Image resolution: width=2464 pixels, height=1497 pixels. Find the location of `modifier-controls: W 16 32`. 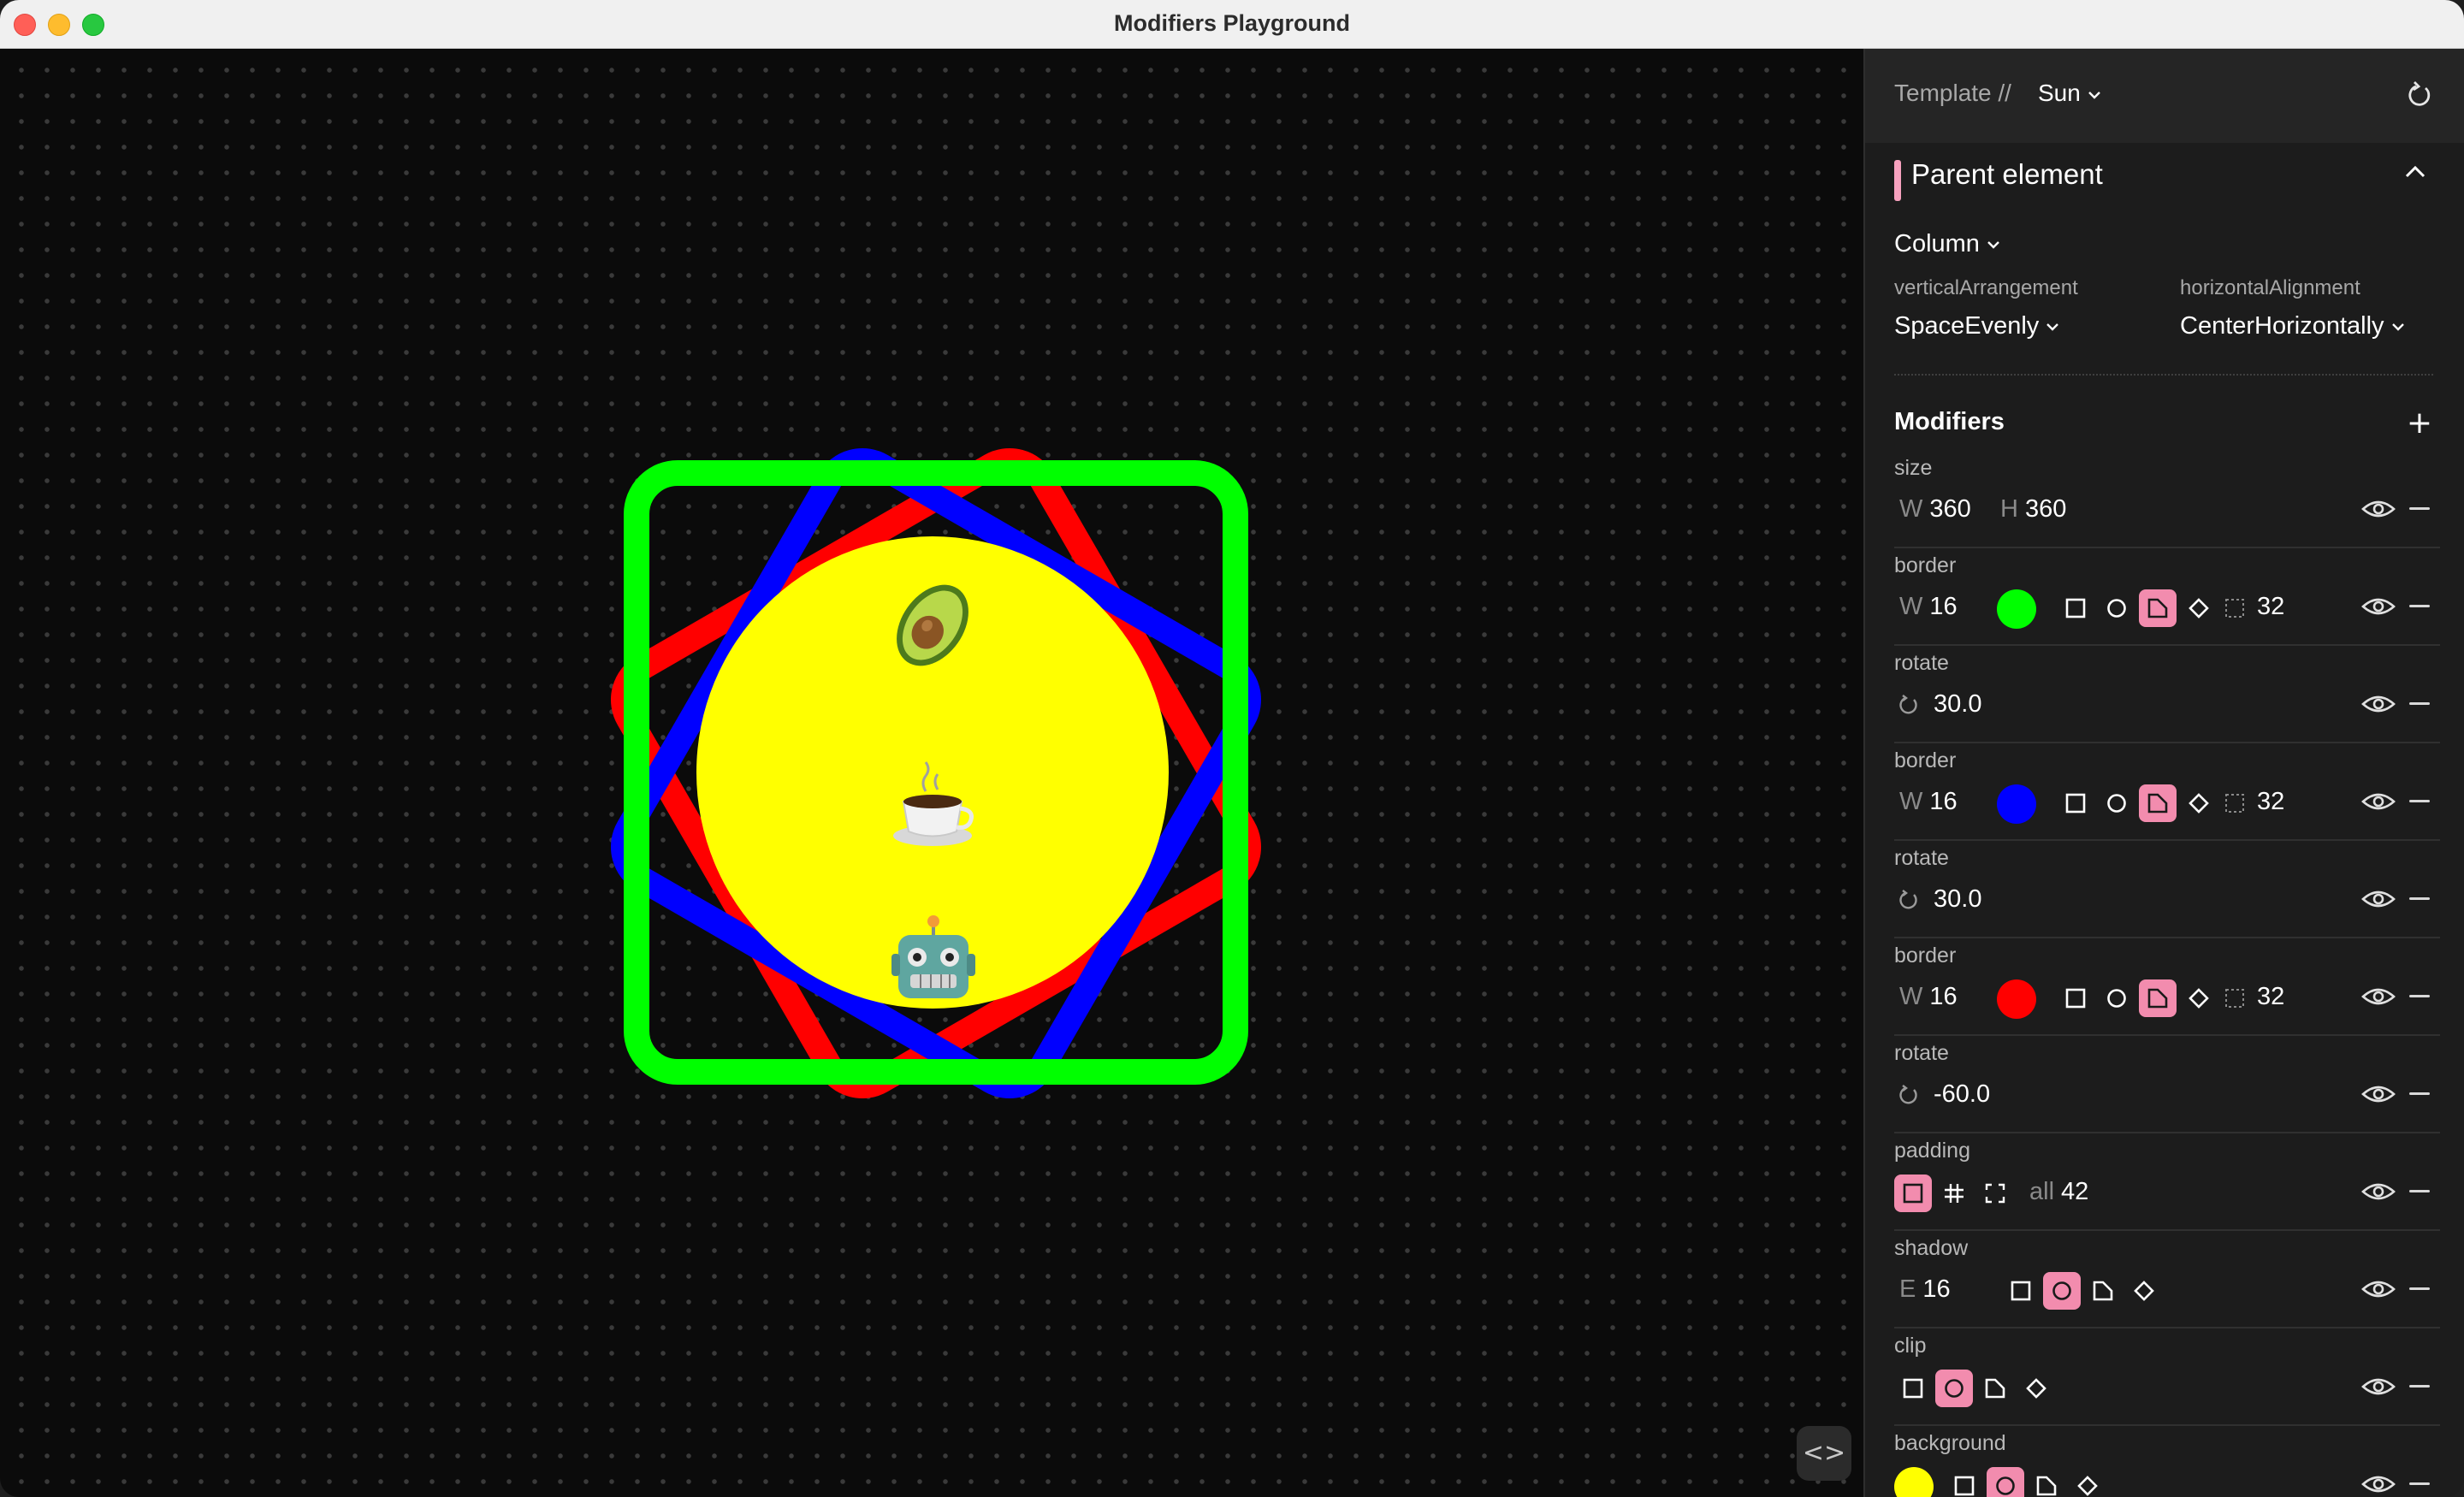

modifier-controls: W 16 32 is located at coordinates (2151, 802).